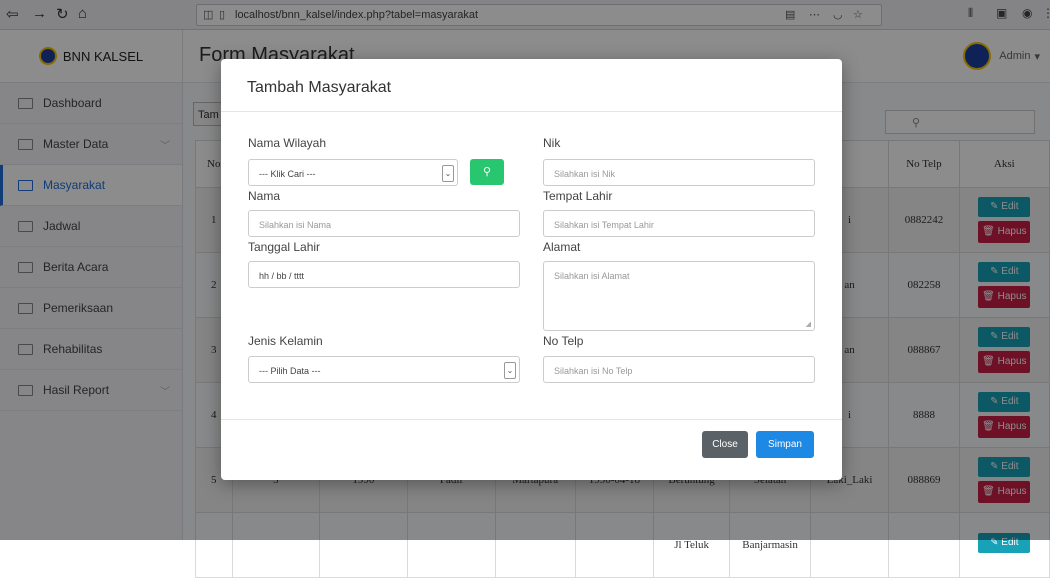  What do you see at coordinates (679, 172) in the screenshot?
I see `nik-input: Silahkan isi Nik` at bounding box center [679, 172].